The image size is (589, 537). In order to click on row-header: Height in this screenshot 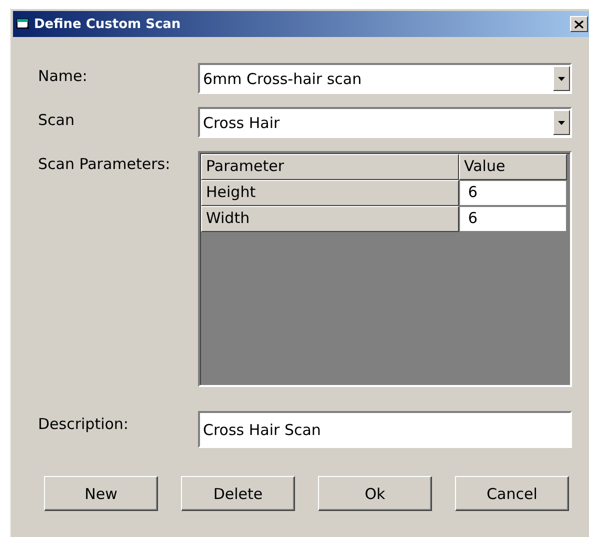, I will do `click(330, 193)`.